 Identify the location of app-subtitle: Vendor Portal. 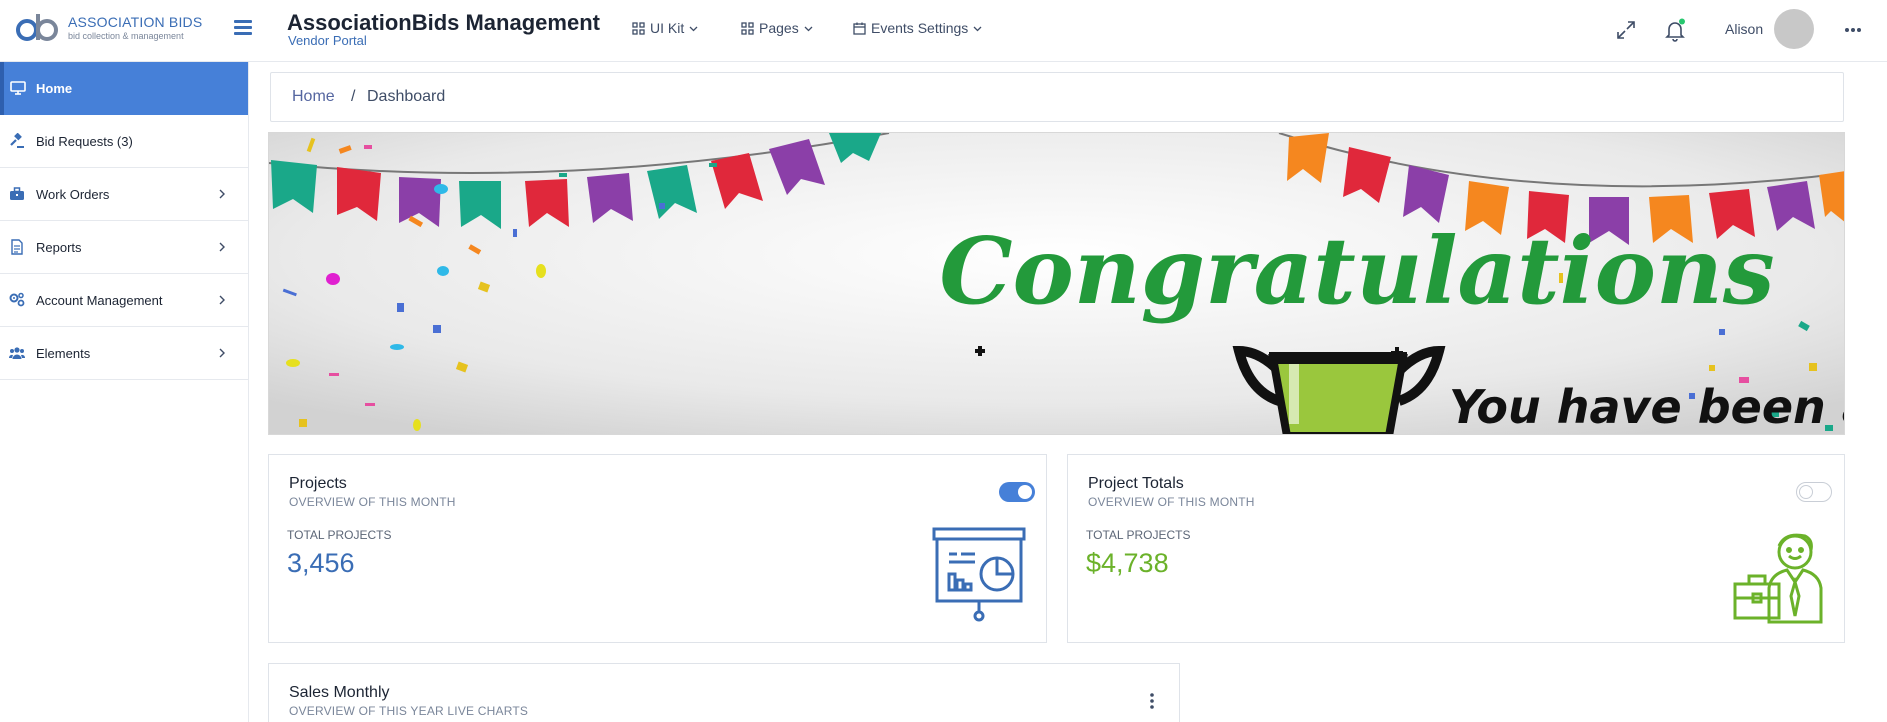
(327, 40).